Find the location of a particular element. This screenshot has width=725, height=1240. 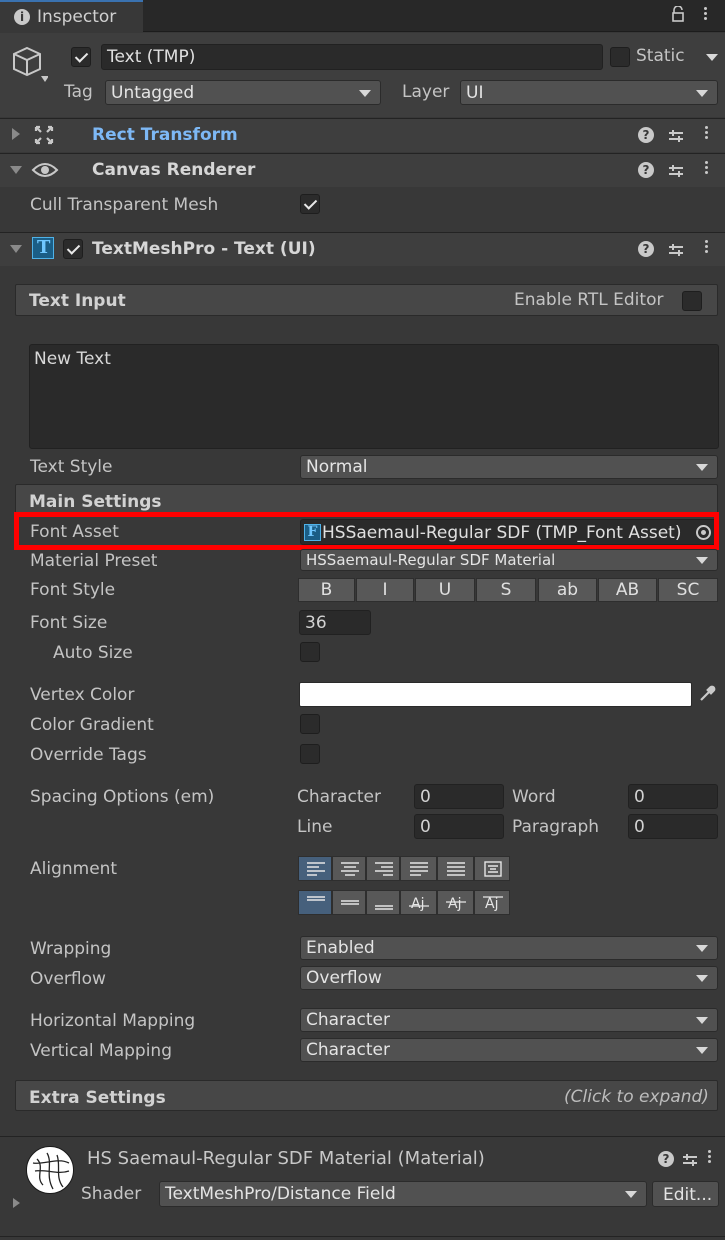

valign-midline-button: Aj is located at coordinates (455, 902).